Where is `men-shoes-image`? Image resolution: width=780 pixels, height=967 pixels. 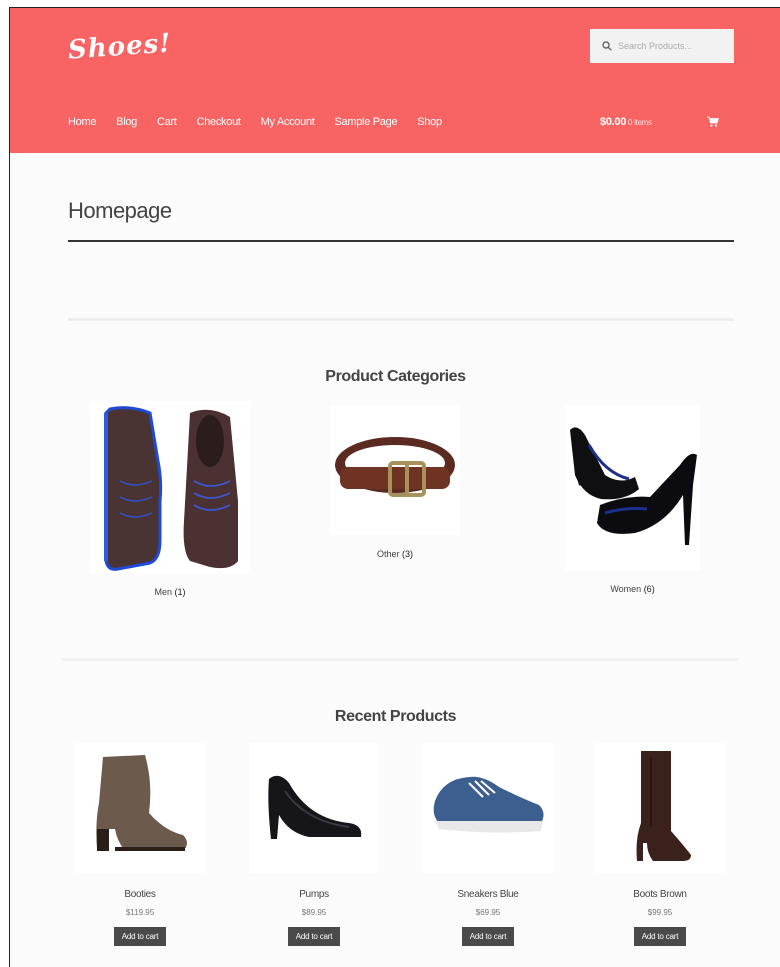 men-shoes-image is located at coordinates (171, 488).